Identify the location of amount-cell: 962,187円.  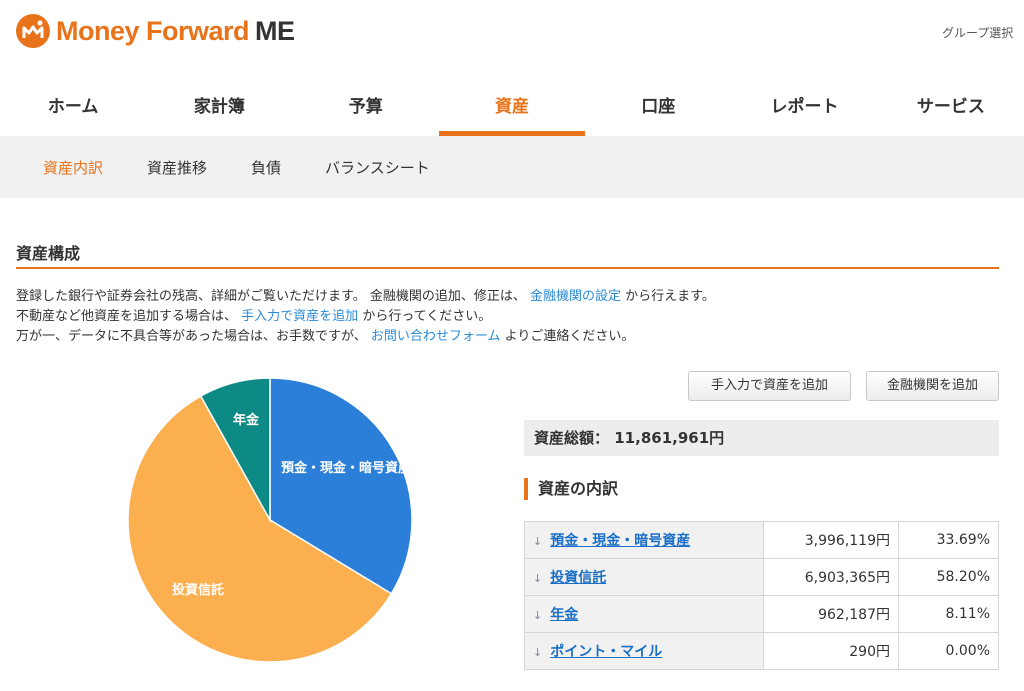
(831, 614).